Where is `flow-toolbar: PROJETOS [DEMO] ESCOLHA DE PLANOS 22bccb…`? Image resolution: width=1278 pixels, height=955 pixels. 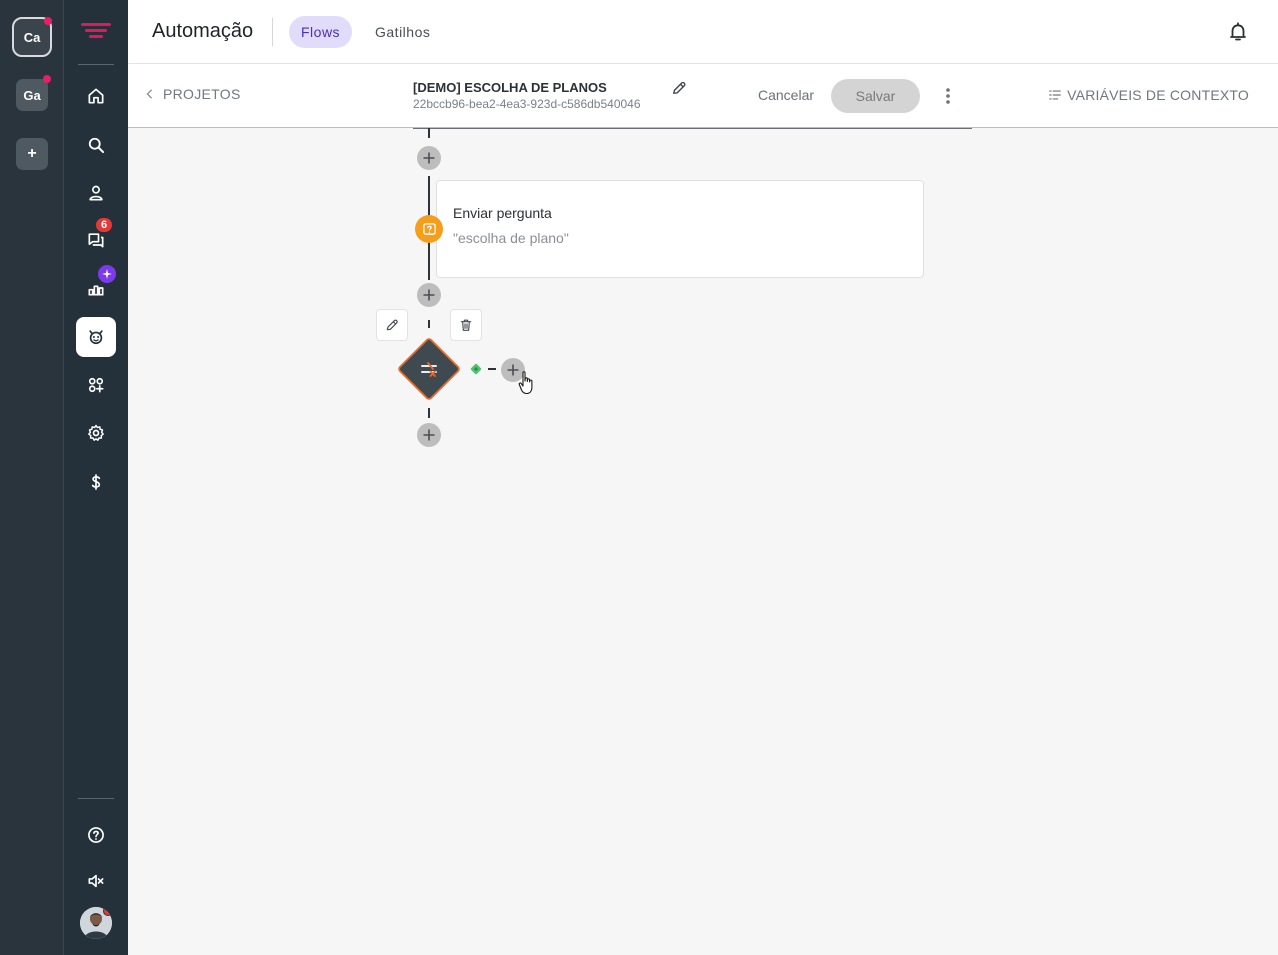 flow-toolbar: PROJETOS [DEMO] ESCOLHA DE PLANOS 22bccb… is located at coordinates (703, 96).